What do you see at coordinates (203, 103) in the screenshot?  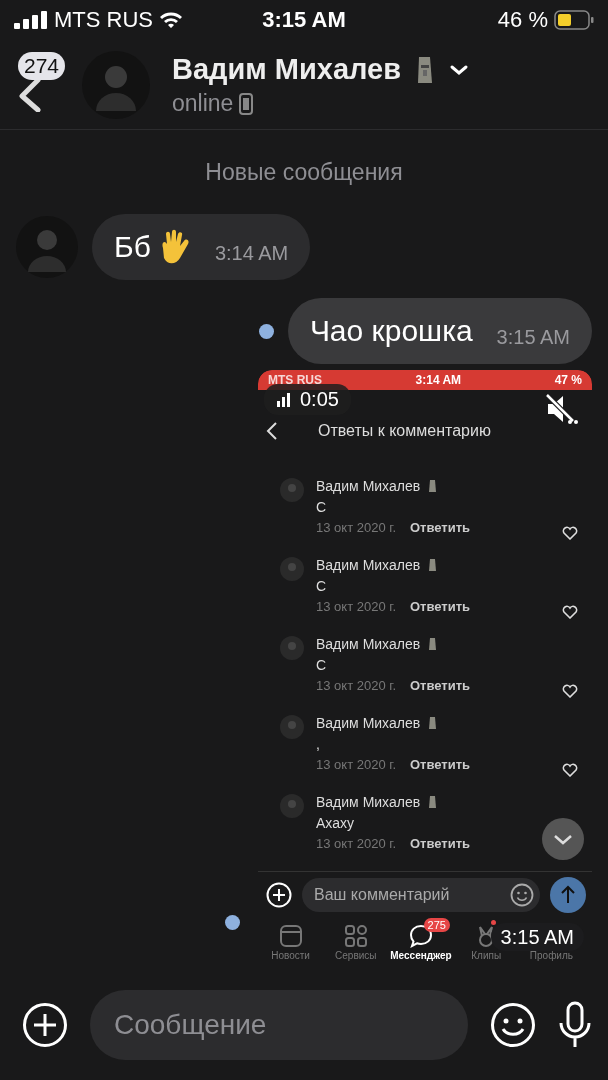 I see `online-status: online` at bounding box center [203, 103].